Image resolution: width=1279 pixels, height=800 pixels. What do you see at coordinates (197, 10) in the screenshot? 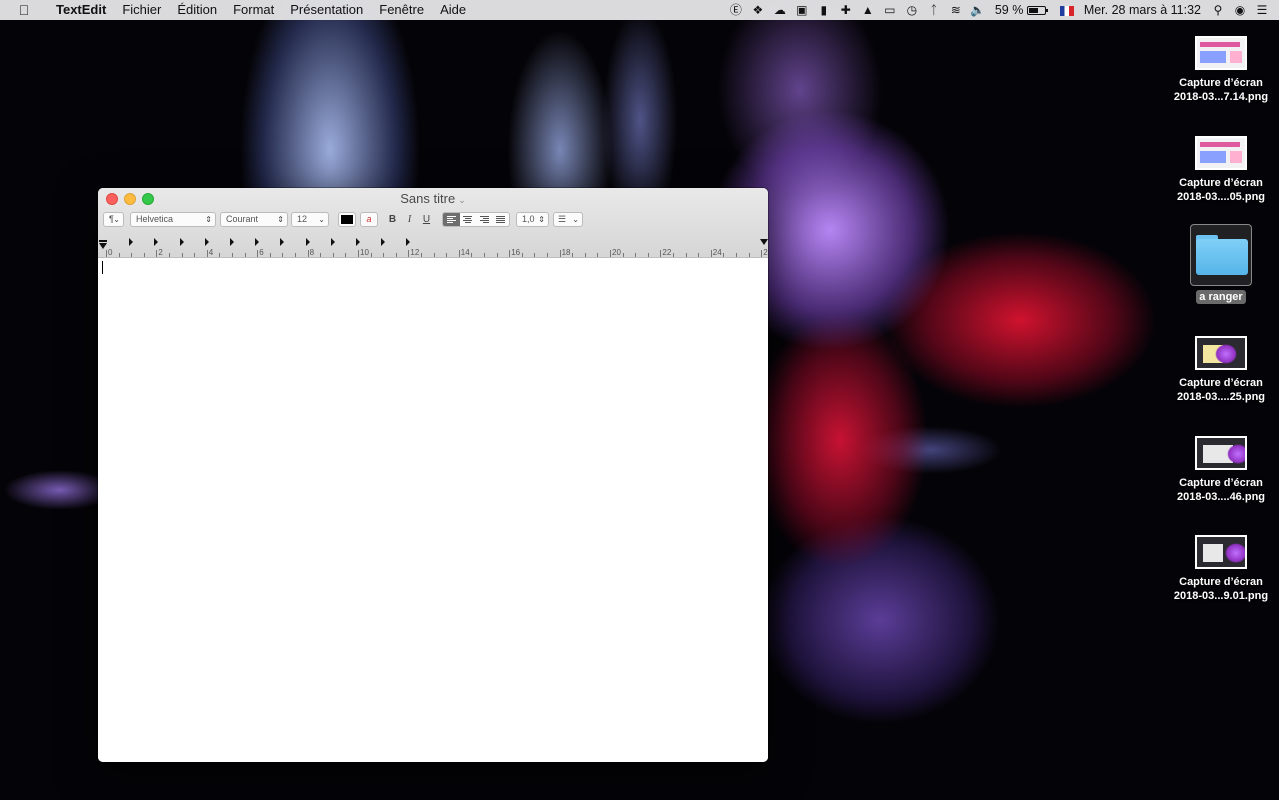
I see `menu-edition: Édition` at bounding box center [197, 10].